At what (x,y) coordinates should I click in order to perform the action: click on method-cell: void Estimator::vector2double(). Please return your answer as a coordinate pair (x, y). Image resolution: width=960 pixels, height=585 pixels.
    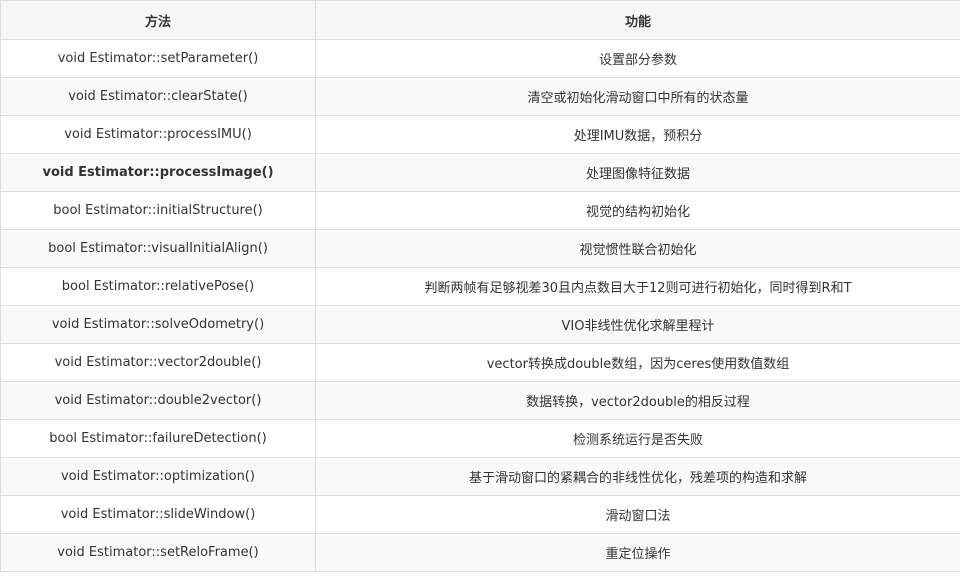
    Looking at the image, I should click on (158, 362).